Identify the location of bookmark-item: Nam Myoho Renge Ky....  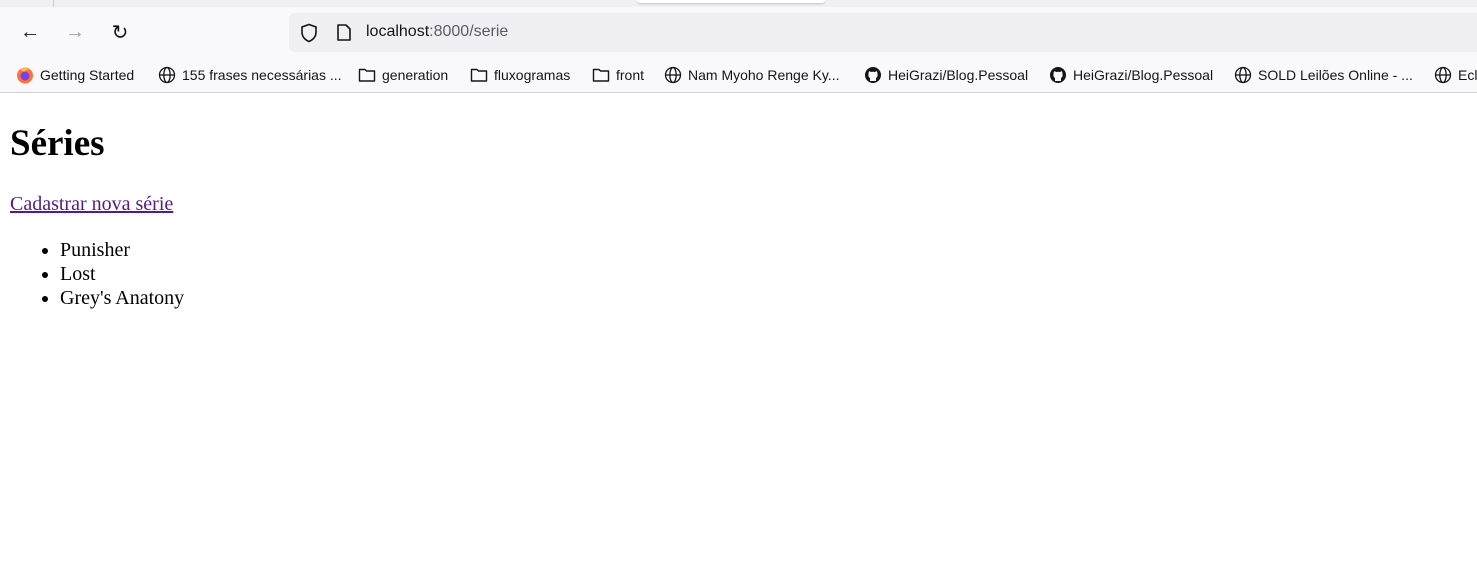
(751, 75).